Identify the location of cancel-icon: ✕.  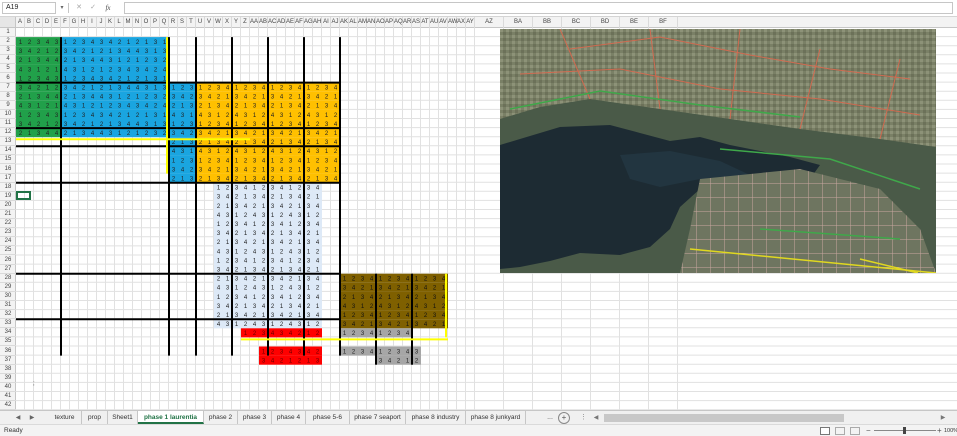
(79, 8).